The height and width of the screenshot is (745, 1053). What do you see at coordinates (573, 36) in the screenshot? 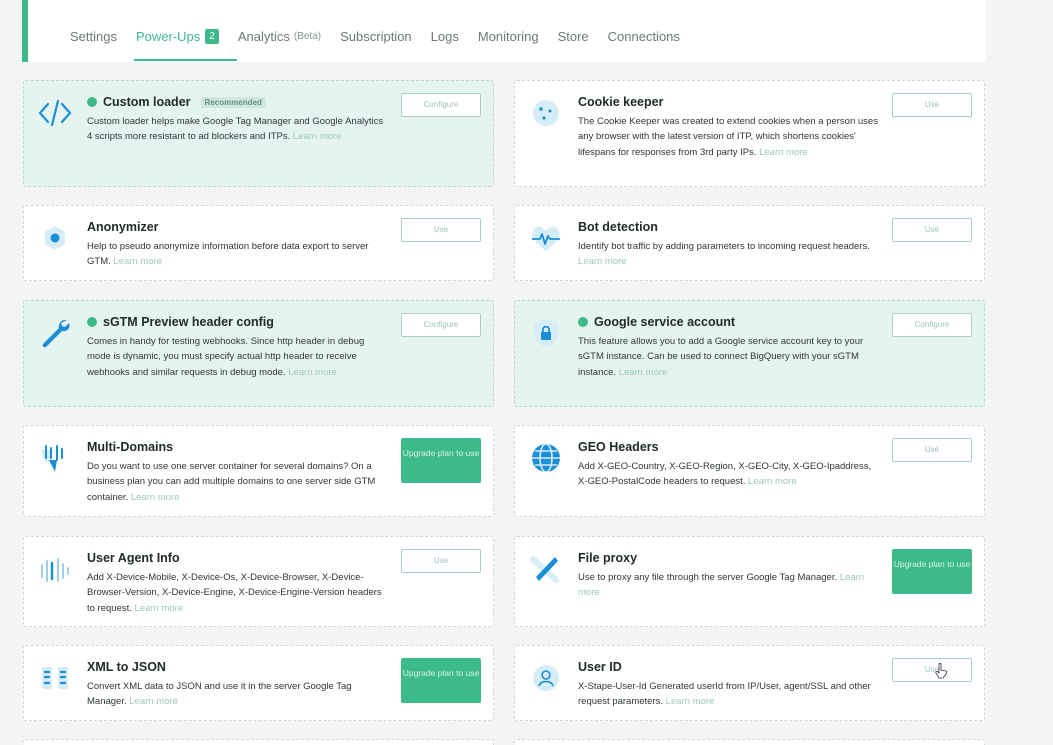
I see `tab-store: Store` at bounding box center [573, 36].